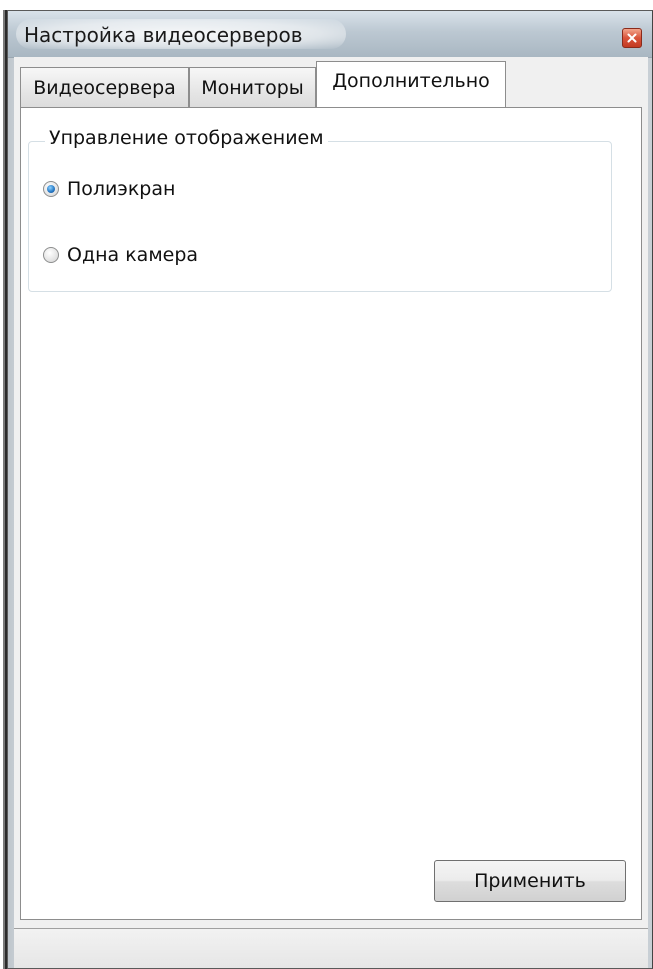 This screenshot has height=969, width=653. Describe the element at coordinates (133, 255) in the screenshot. I see `radio-single-camera-label: Одна камера` at that location.